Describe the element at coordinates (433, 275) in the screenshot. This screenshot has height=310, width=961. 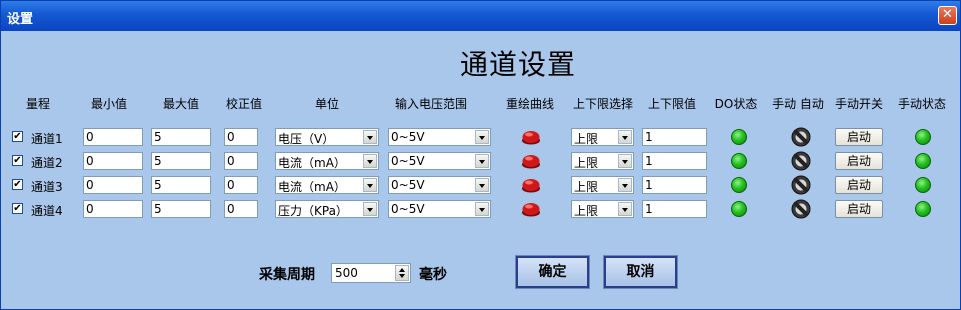
I see `period-unit: 毫秒` at that location.